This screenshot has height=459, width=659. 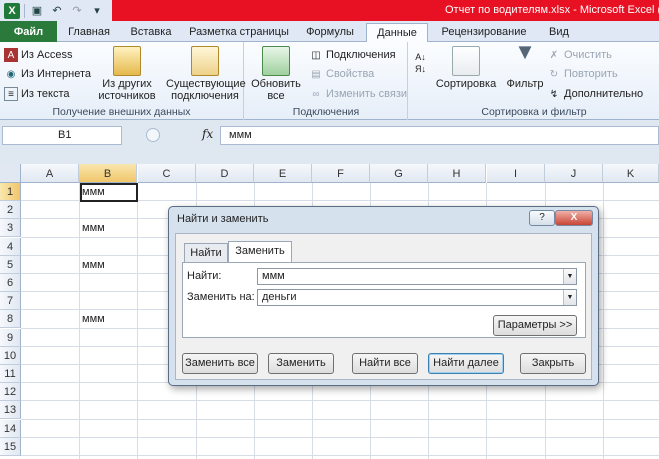 I want to click on undo-icon: ↶, so click(x=57, y=11).